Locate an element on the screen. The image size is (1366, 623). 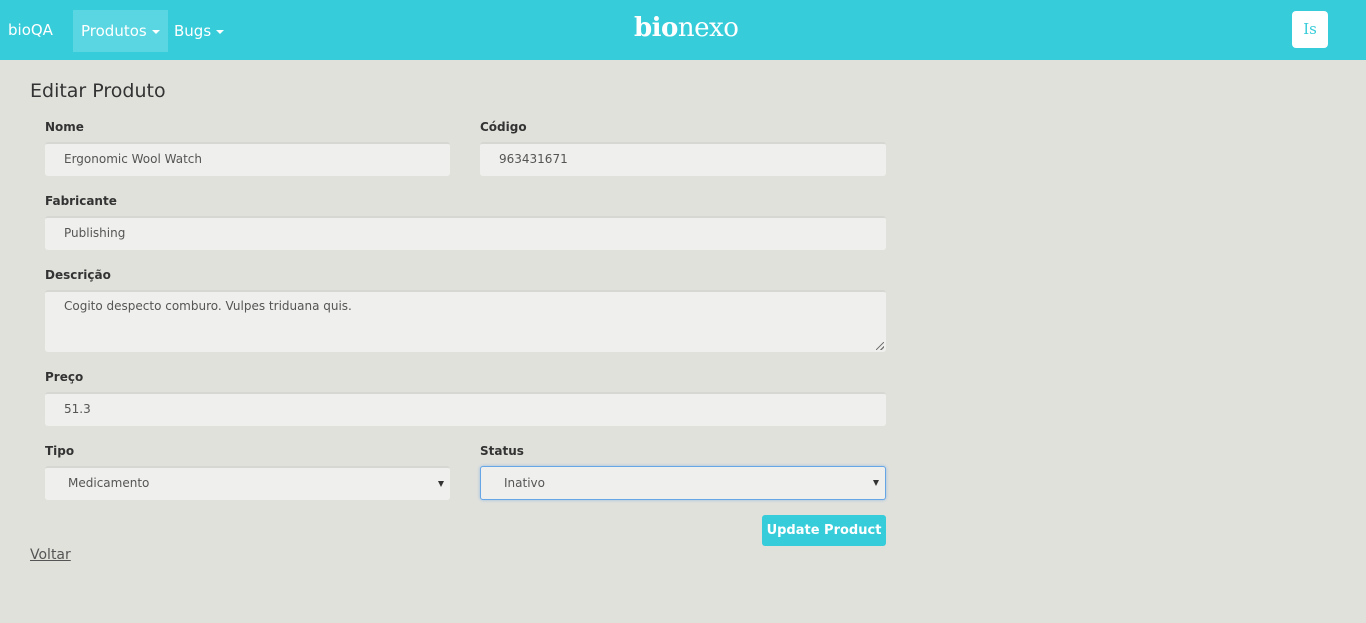
brand-link: bioQA is located at coordinates (30, 30).